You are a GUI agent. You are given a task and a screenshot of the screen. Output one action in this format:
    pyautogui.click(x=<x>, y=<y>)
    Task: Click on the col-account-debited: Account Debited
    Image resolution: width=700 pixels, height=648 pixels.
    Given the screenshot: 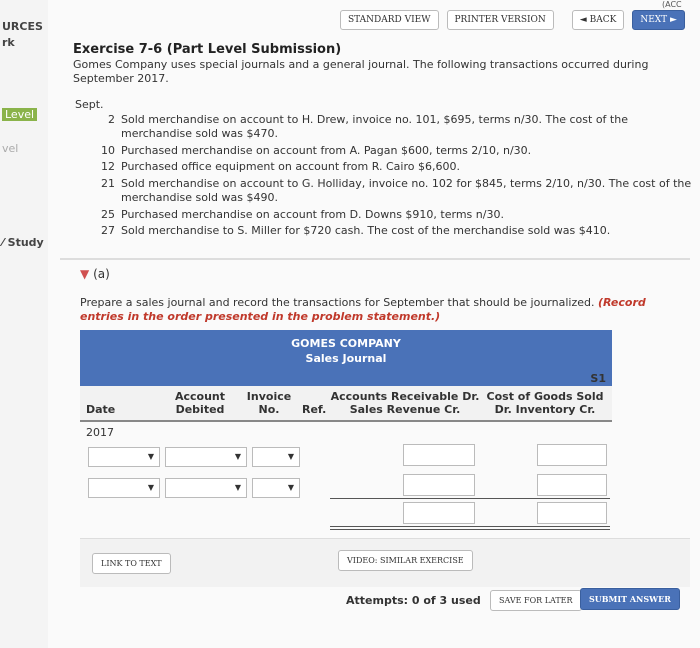 What is the action you would take?
    pyautogui.click(x=200, y=403)
    